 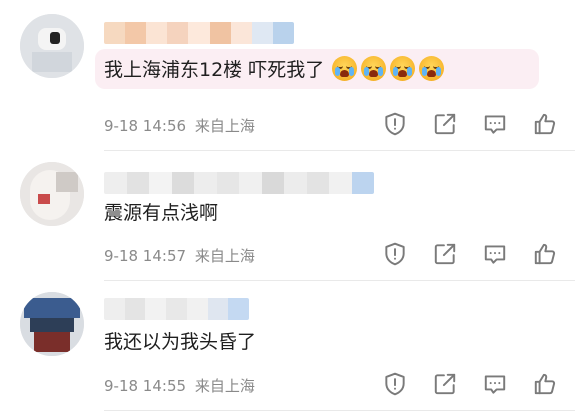 I want to click on divider, so click(x=339, y=410).